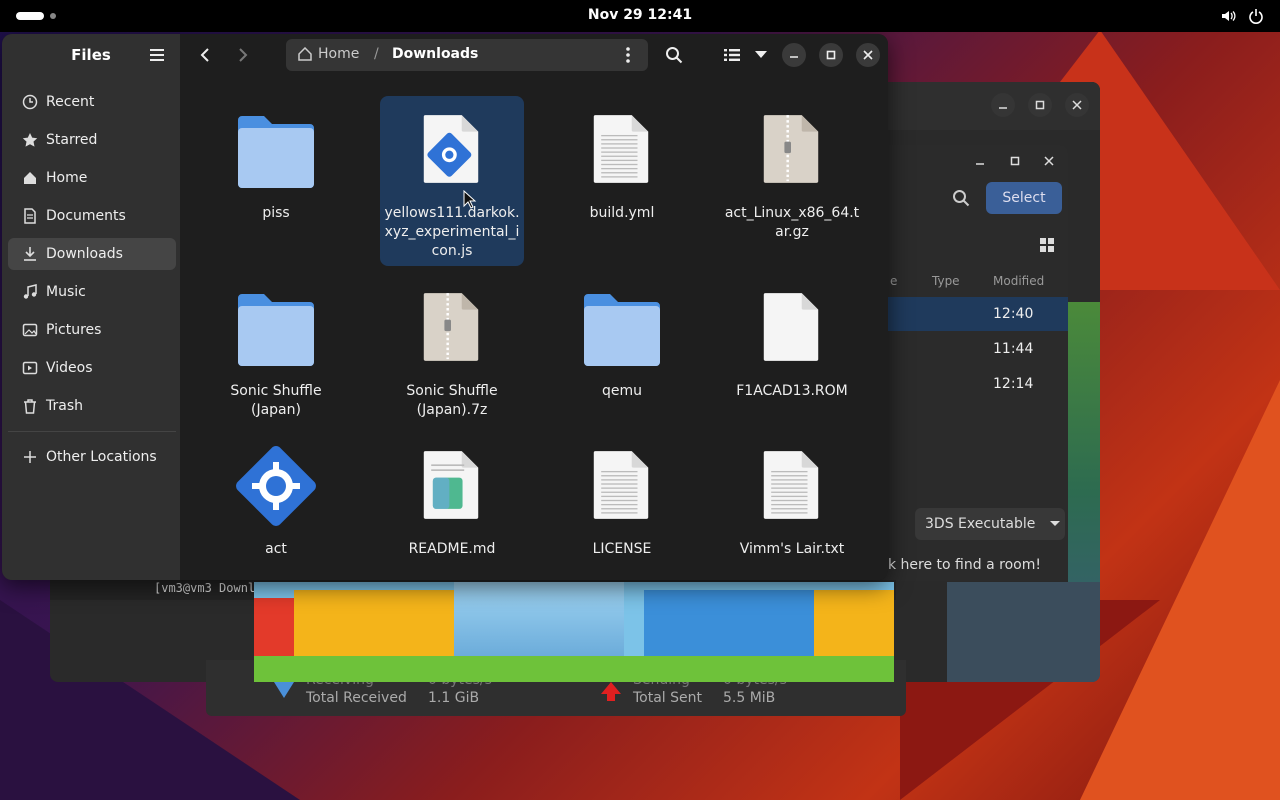 This screenshot has width=1280, height=800. What do you see at coordinates (157, 55) in the screenshot?
I see `hamburger-menu-icon` at bounding box center [157, 55].